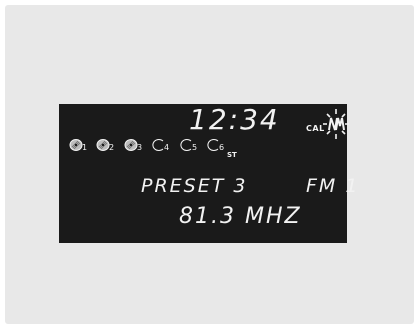 The image size is (419, 327). I want to click on disc-3-number: 3, so click(140, 147).